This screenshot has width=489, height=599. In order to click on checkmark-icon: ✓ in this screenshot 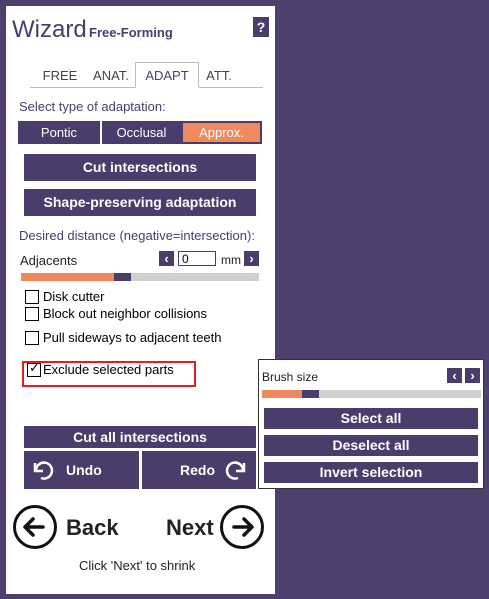, I will do `click(34, 367)`.